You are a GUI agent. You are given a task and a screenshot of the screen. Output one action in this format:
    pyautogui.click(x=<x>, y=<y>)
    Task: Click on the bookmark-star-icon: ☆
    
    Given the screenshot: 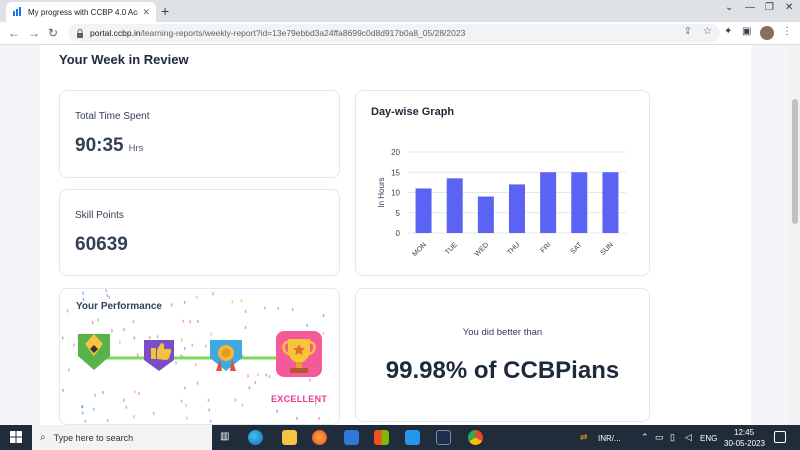 What is the action you would take?
    pyautogui.click(x=707, y=31)
    